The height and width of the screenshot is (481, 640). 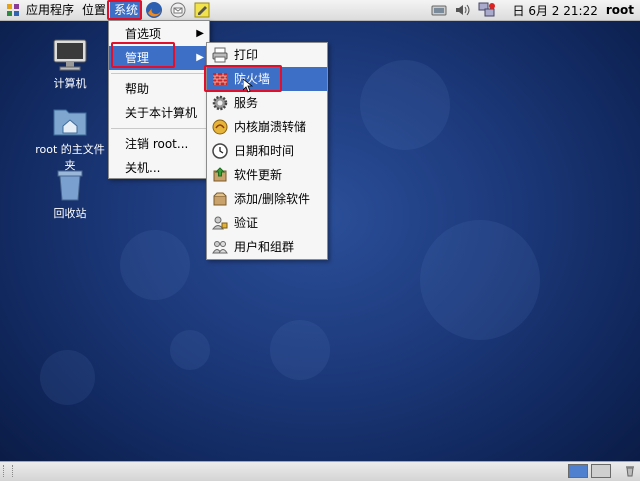 I want to click on menu-item-help: 帮助, so click(x=159, y=89).